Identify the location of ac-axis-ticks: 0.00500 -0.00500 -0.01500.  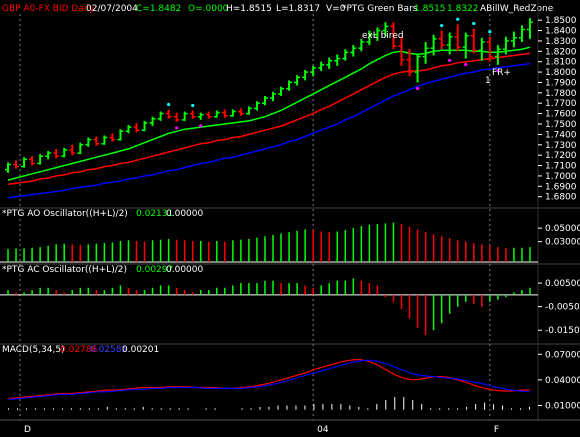
(559, 307).